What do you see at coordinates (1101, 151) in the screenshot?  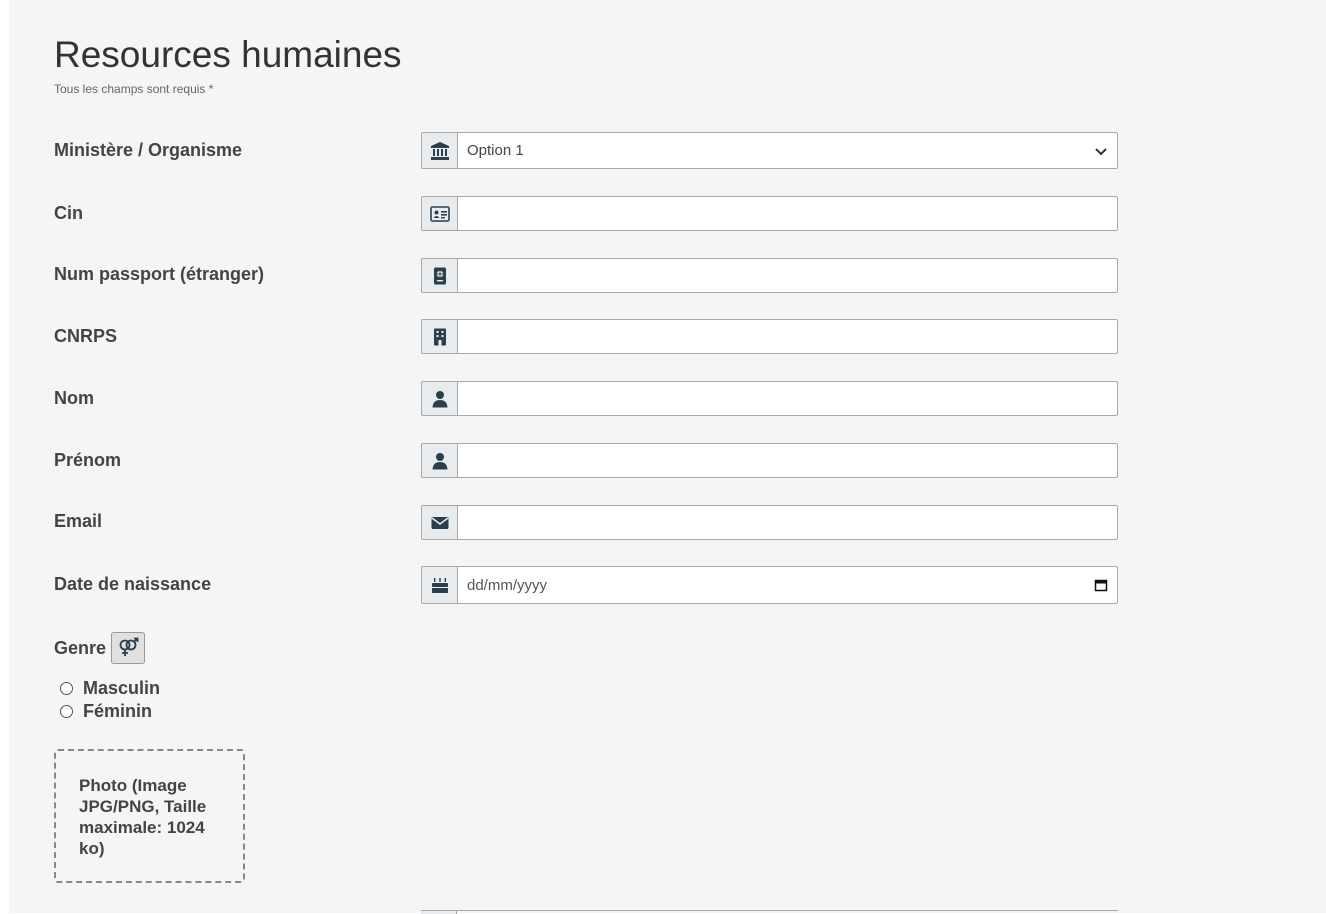 I see `chevron-down-icon` at bounding box center [1101, 151].